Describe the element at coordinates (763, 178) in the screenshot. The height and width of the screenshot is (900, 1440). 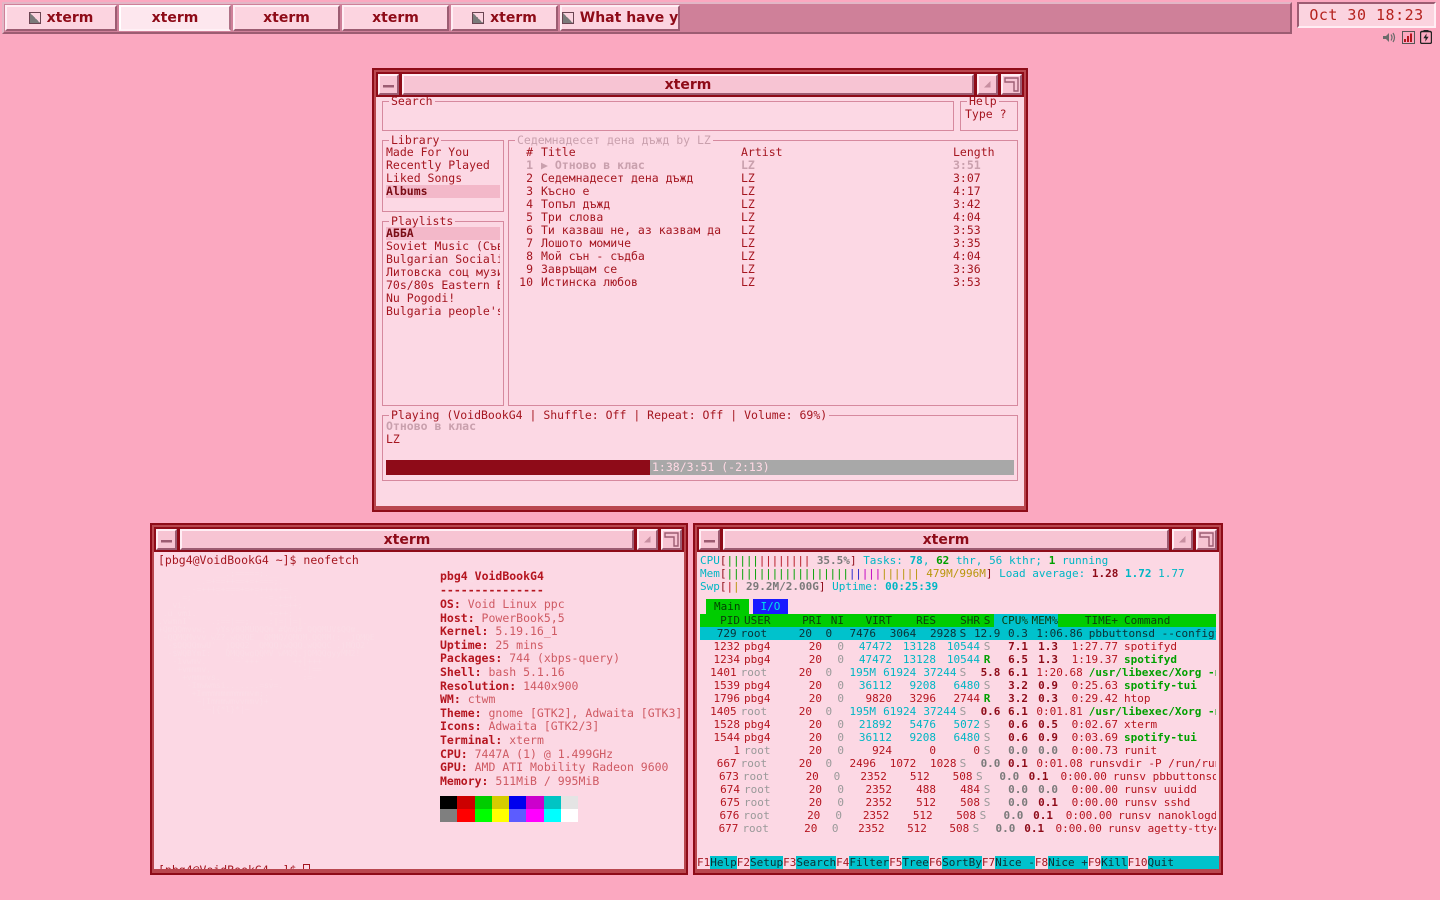
I see `track-row: 2 Седемнадесет дена дъжд LZ 3:07` at that location.